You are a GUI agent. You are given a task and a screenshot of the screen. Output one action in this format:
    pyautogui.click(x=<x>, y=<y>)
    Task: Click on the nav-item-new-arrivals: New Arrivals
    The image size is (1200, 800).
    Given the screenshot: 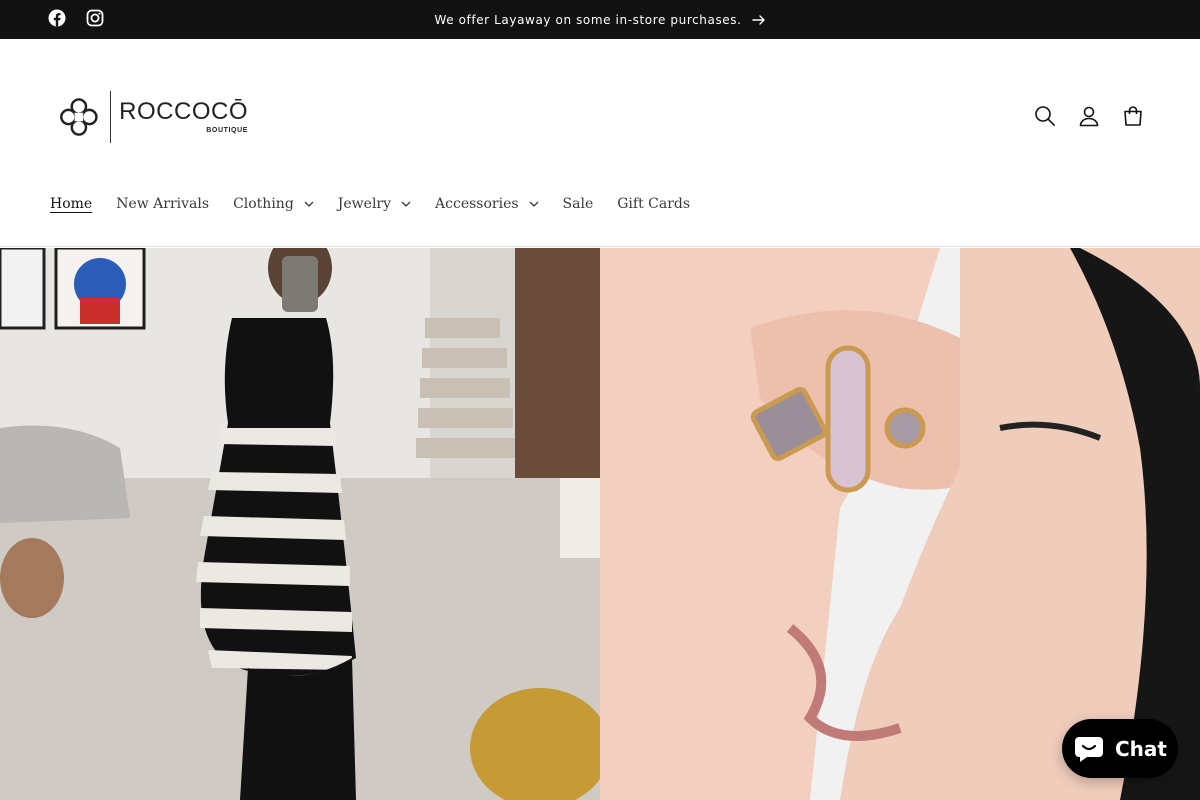 What is the action you would take?
    pyautogui.click(x=162, y=204)
    